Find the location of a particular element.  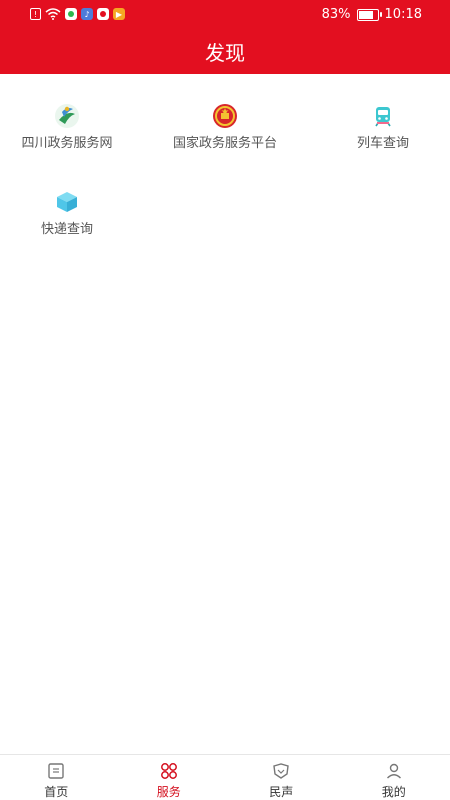

wifi-icon is located at coordinates (53, 14).